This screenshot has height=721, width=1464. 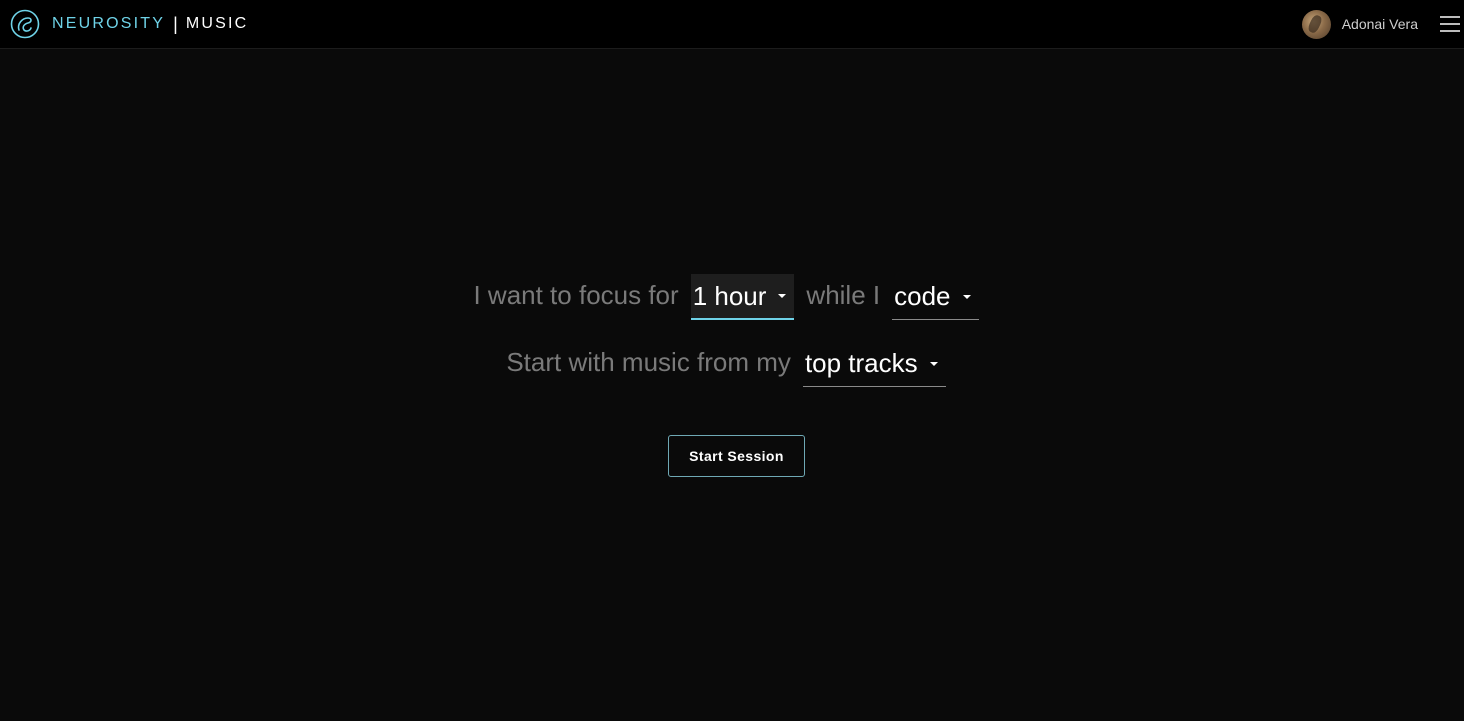 I want to click on product-name: MUSIC, so click(x=217, y=23).